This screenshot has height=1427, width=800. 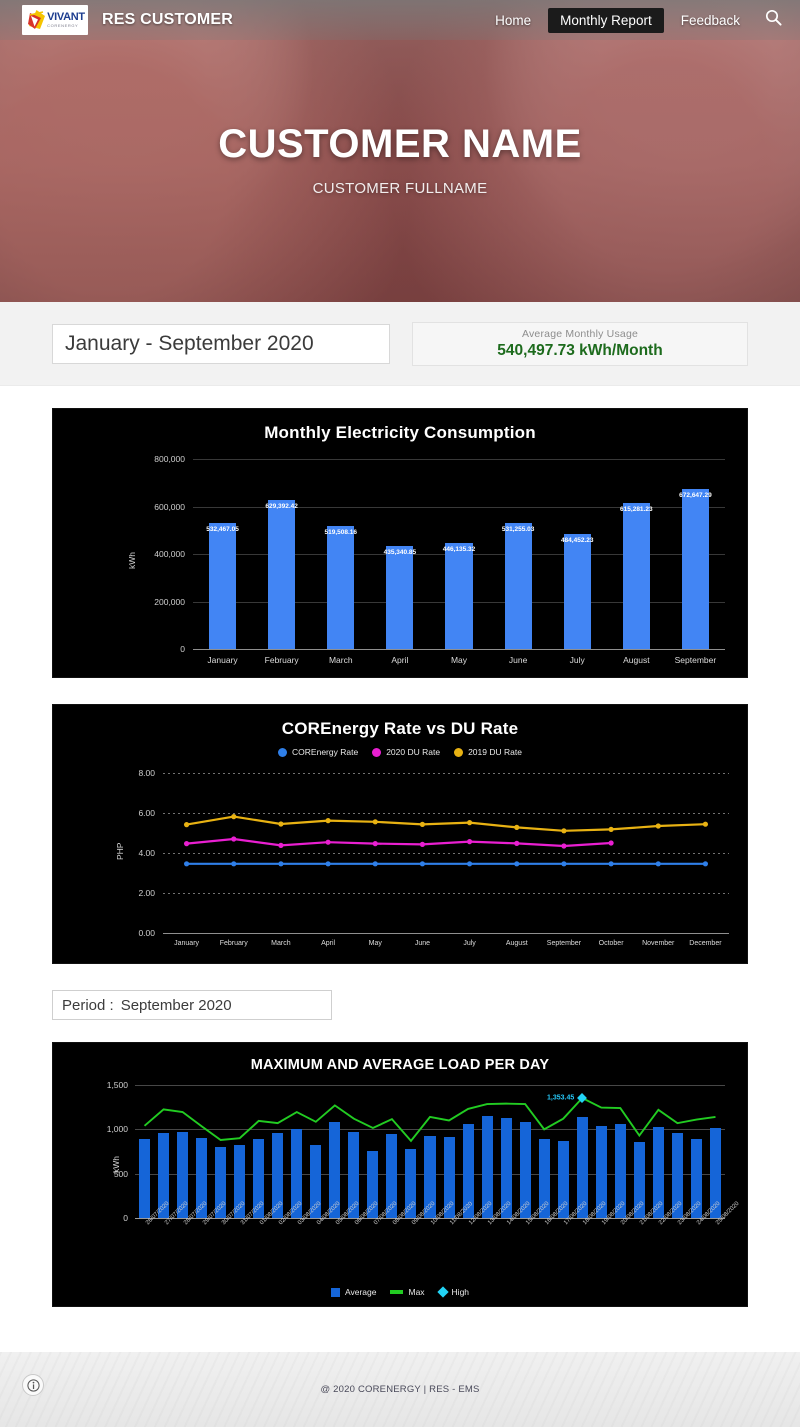 What do you see at coordinates (120, 851) in the screenshot?
I see `chart2-y-axis-label: PHP` at bounding box center [120, 851].